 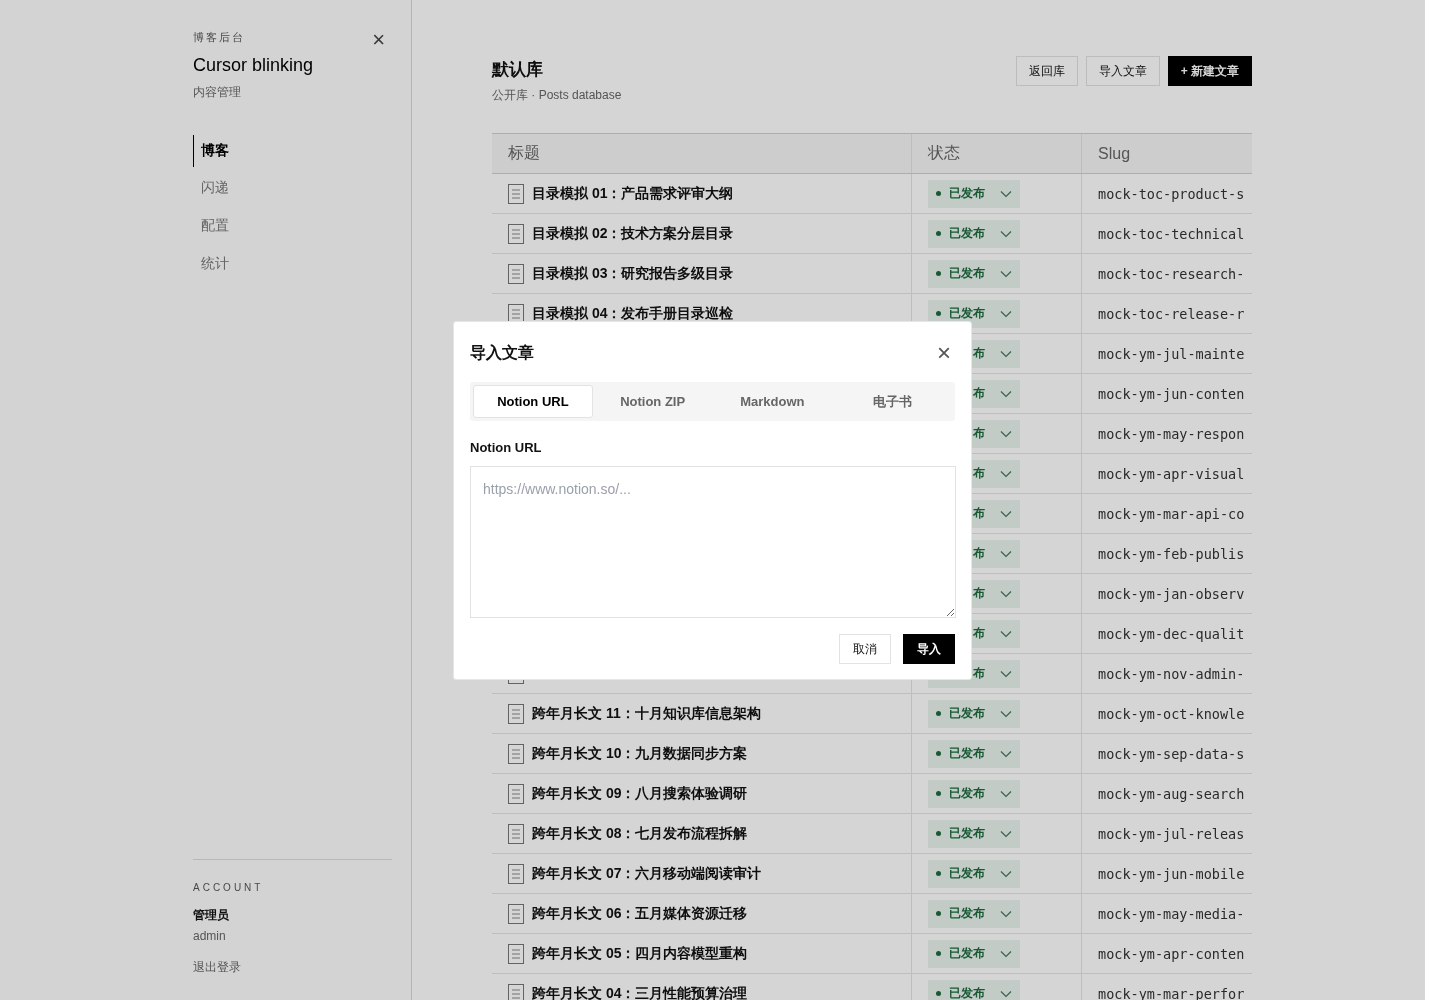 I want to click on slug-text: mock-ym-jun-mobile, so click(x=1171, y=873).